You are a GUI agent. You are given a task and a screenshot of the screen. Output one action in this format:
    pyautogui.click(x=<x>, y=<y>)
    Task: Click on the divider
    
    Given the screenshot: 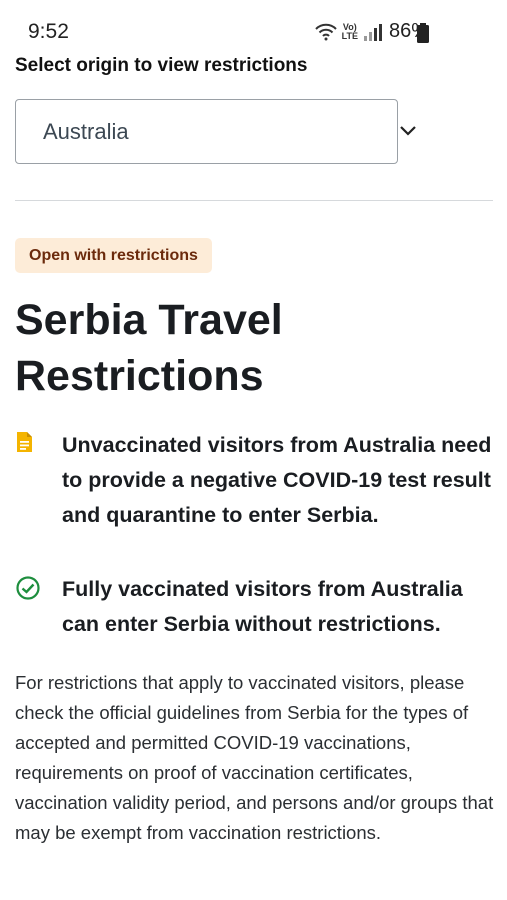 What is the action you would take?
    pyautogui.click(x=254, y=200)
    